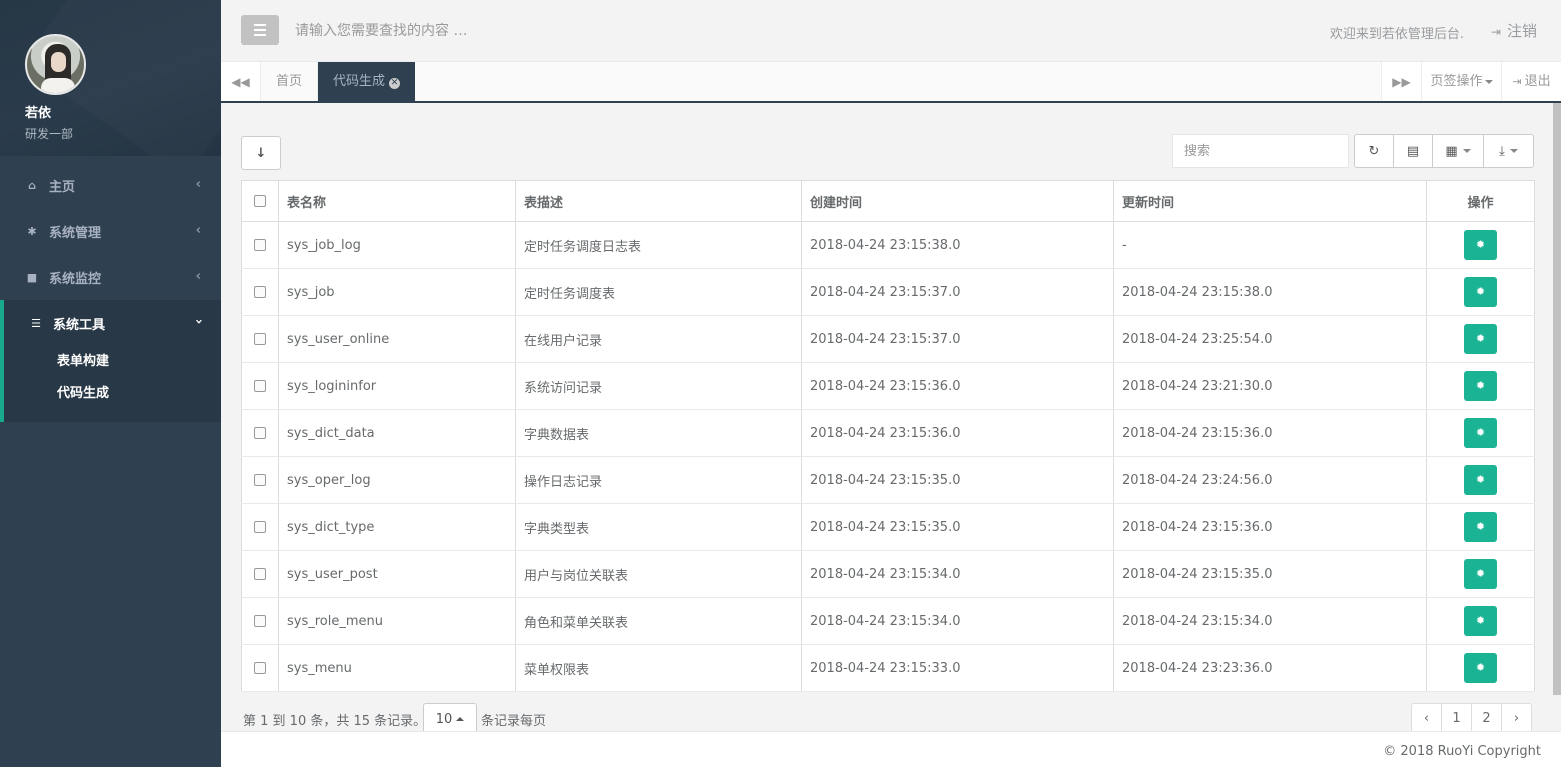 The image size is (1561, 767). Describe the element at coordinates (1260, 151) in the screenshot. I see `table-search-input` at that location.